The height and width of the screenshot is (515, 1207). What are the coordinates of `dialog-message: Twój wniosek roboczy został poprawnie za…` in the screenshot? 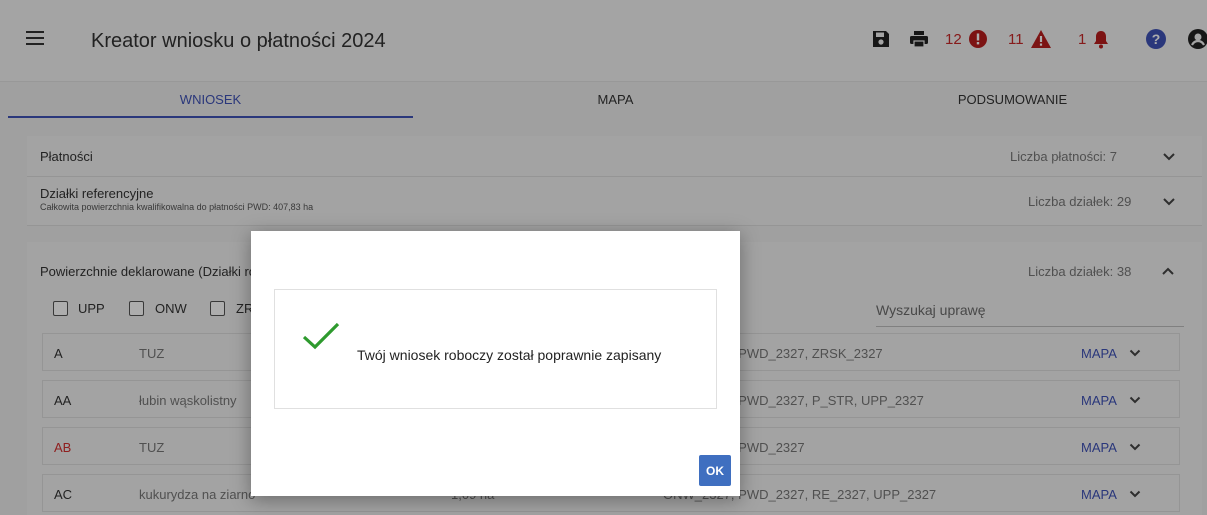 It's located at (509, 355).